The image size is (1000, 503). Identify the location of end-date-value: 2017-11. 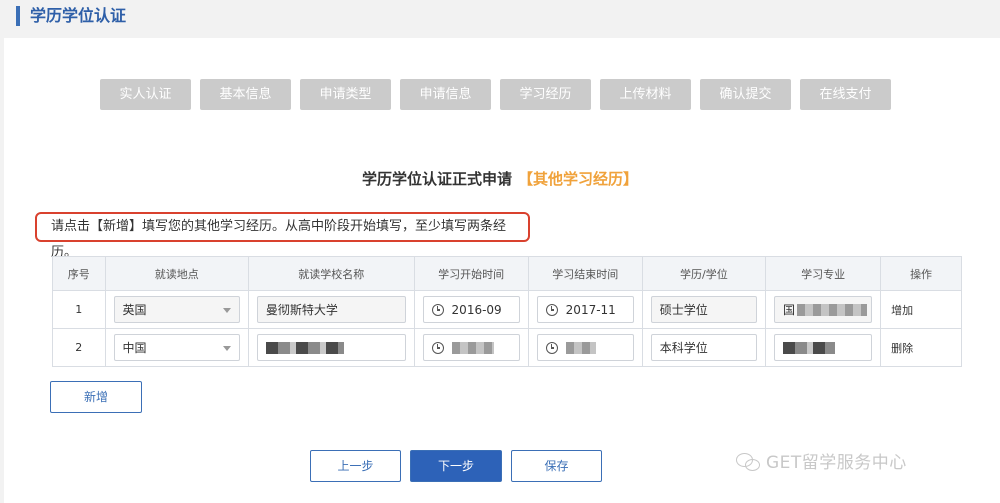
(590, 310).